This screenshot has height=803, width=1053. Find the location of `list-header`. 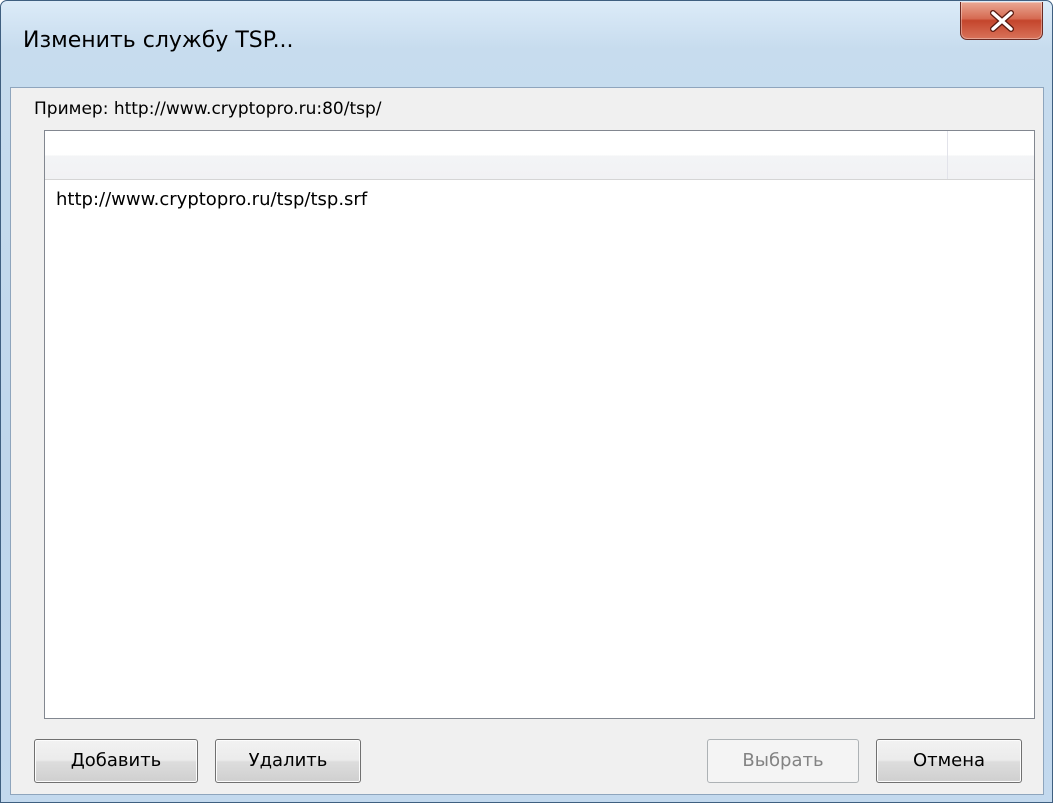

list-header is located at coordinates (539, 155).